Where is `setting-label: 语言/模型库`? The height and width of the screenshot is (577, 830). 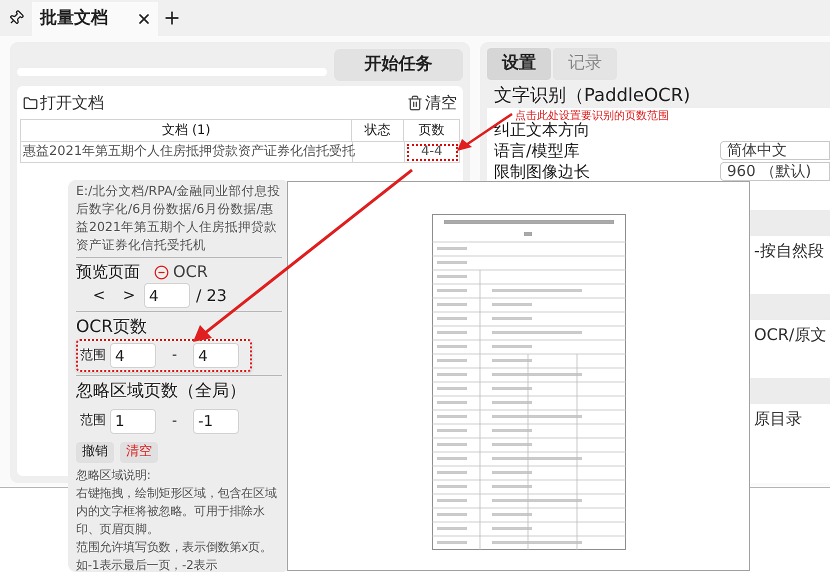
setting-label: 语言/模型库 is located at coordinates (537, 151).